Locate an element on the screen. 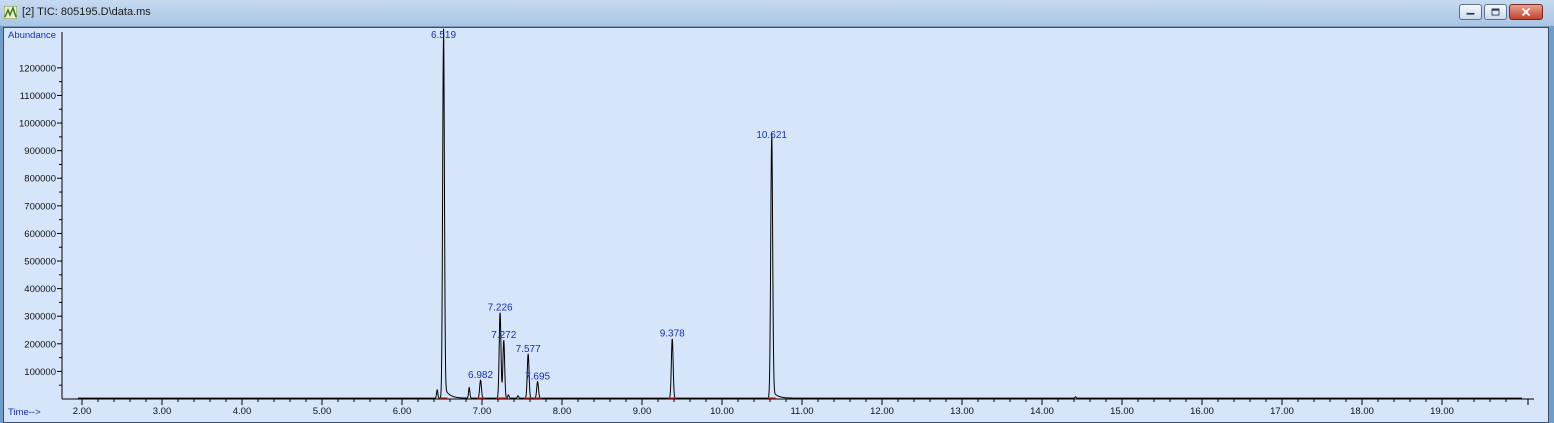 Image resolution: width=1554 pixels, height=423 pixels. x-tick-label: 17.00 is located at coordinates (1282, 411).